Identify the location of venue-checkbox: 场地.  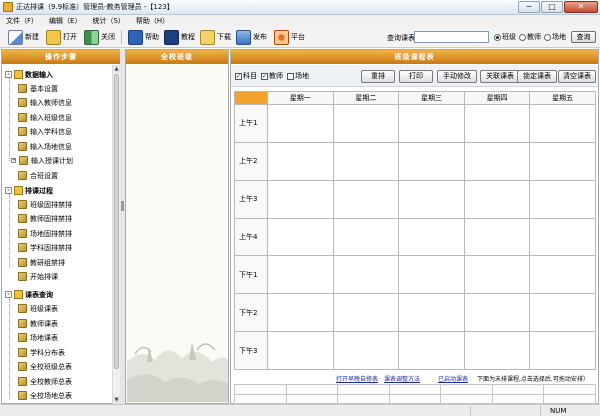
(298, 76).